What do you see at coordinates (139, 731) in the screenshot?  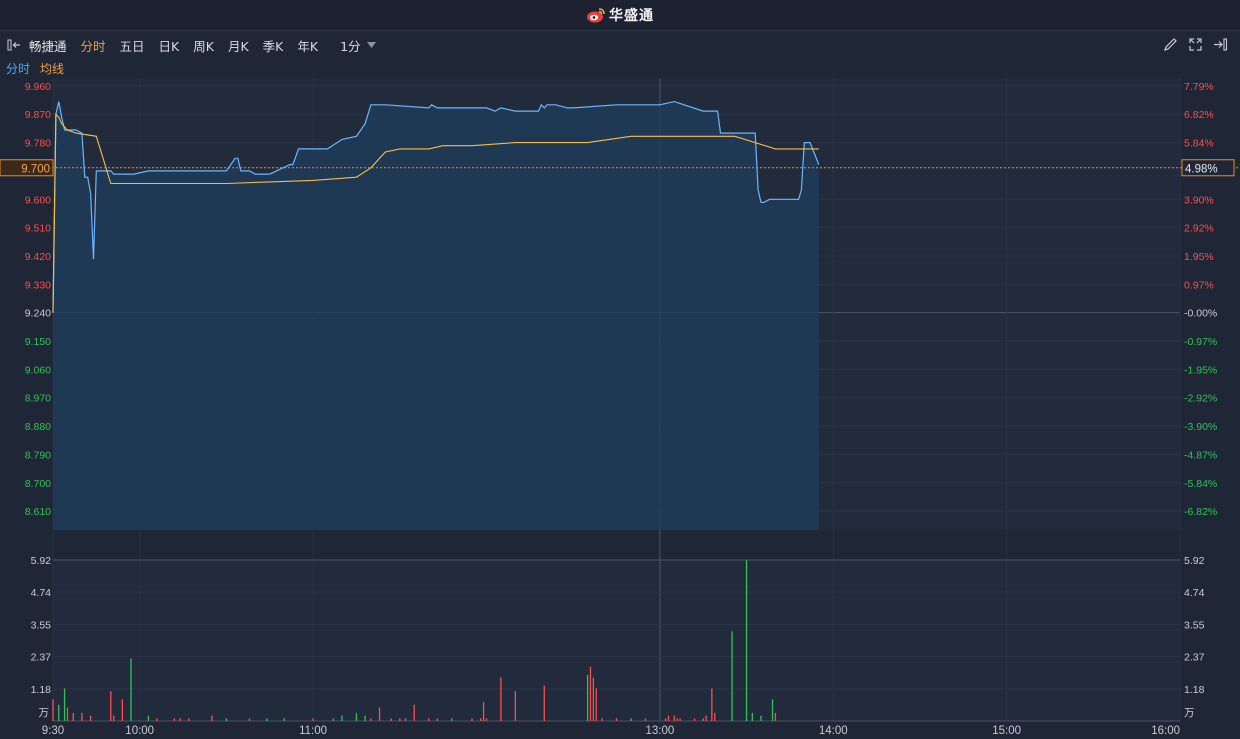 I see `time-tick-label: 10:00` at bounding box center [139, 731].